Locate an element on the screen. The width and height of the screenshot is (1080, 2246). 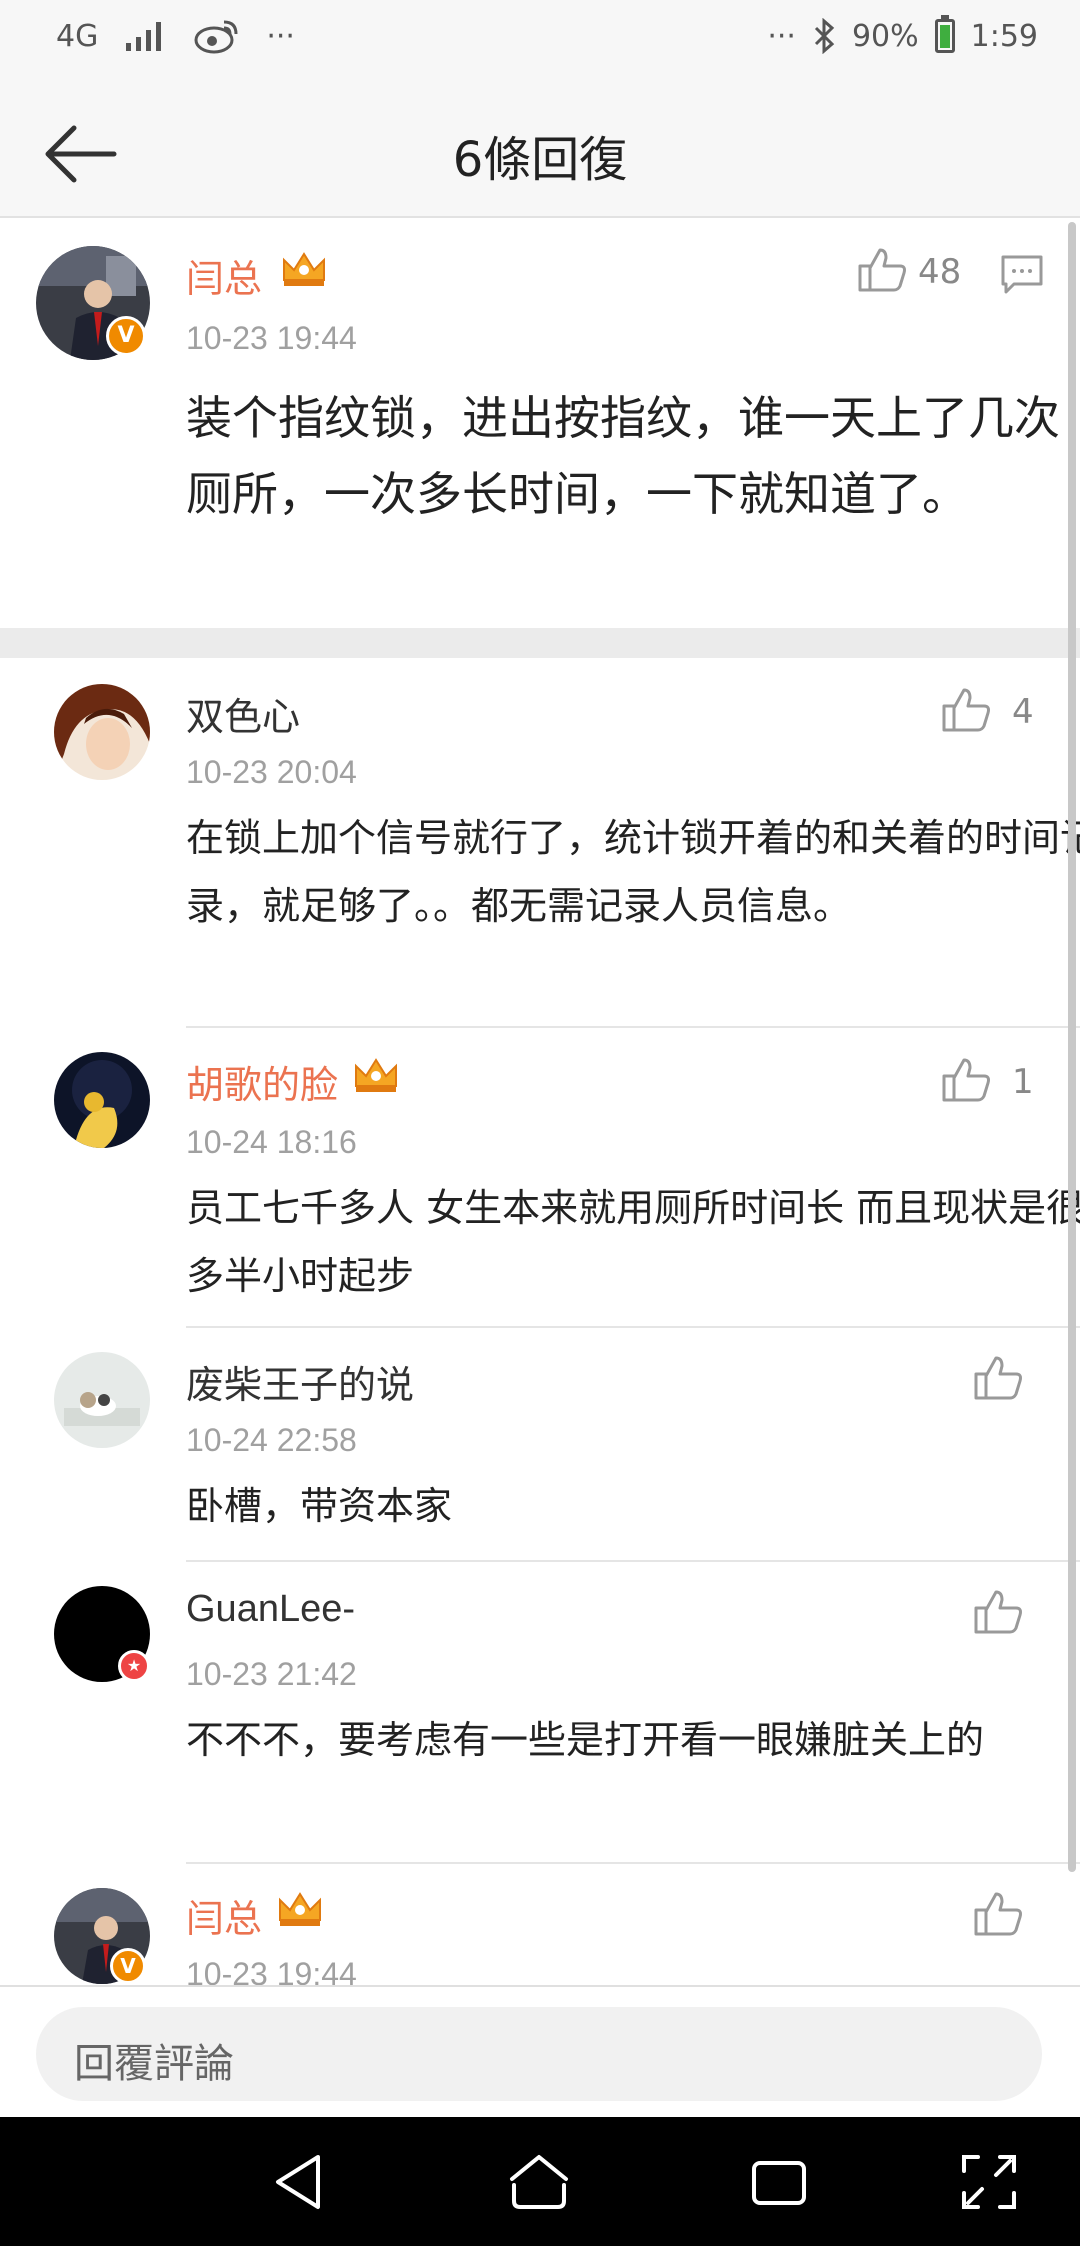
system-nav-bar is located at coordinates (540, 2181).